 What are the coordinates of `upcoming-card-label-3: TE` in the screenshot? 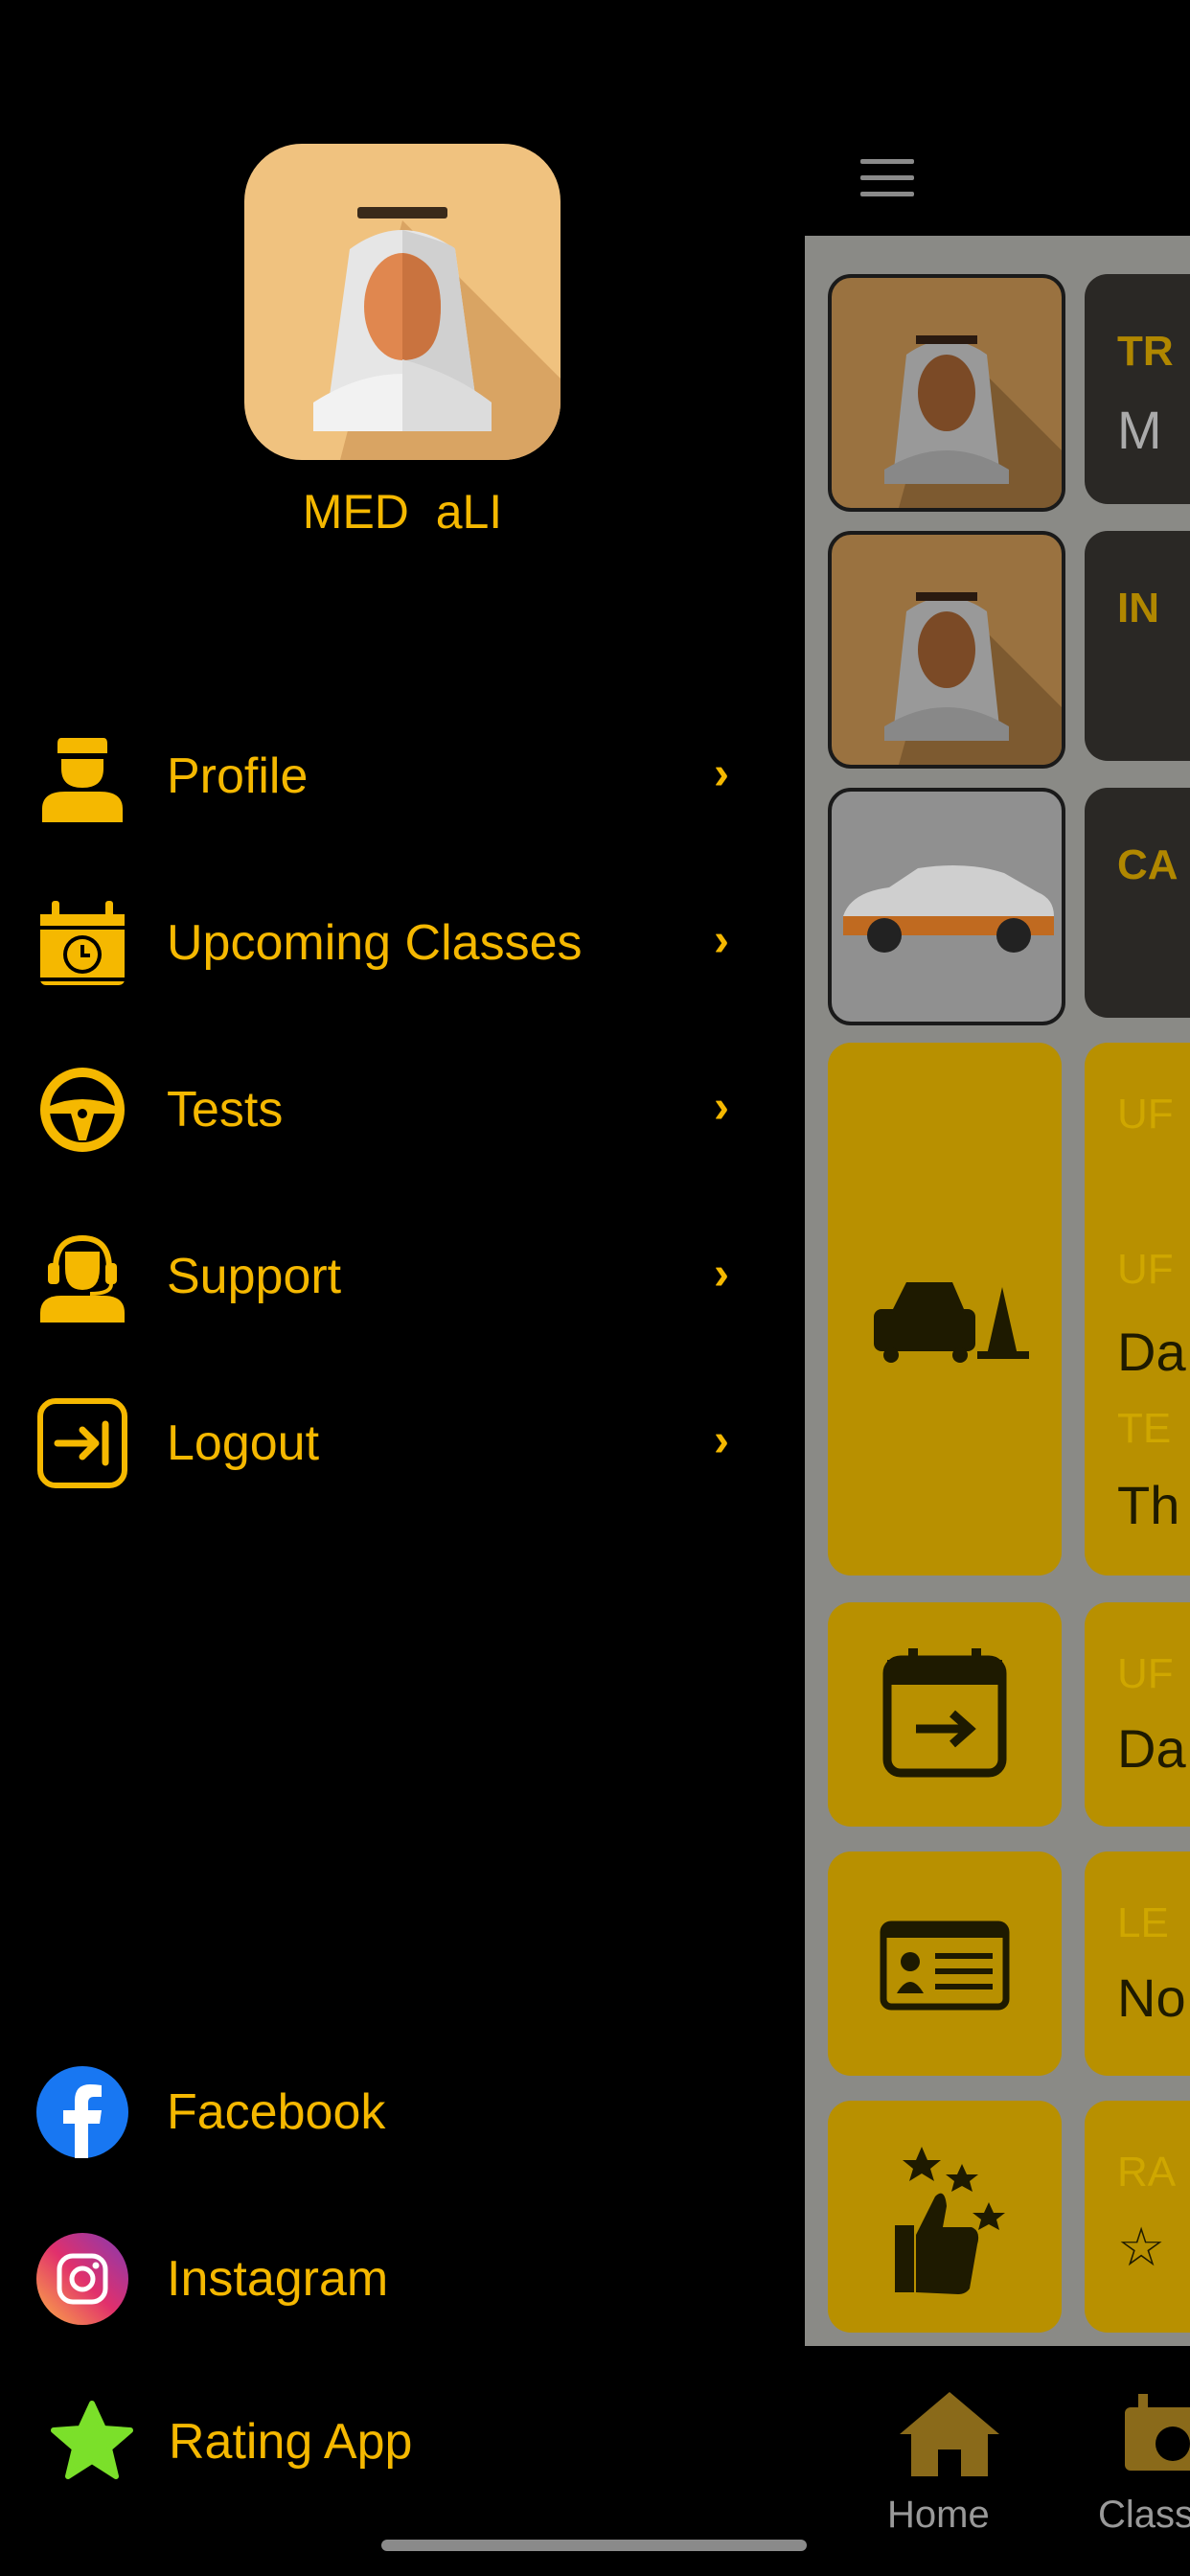 It's located at (1144, 1428).